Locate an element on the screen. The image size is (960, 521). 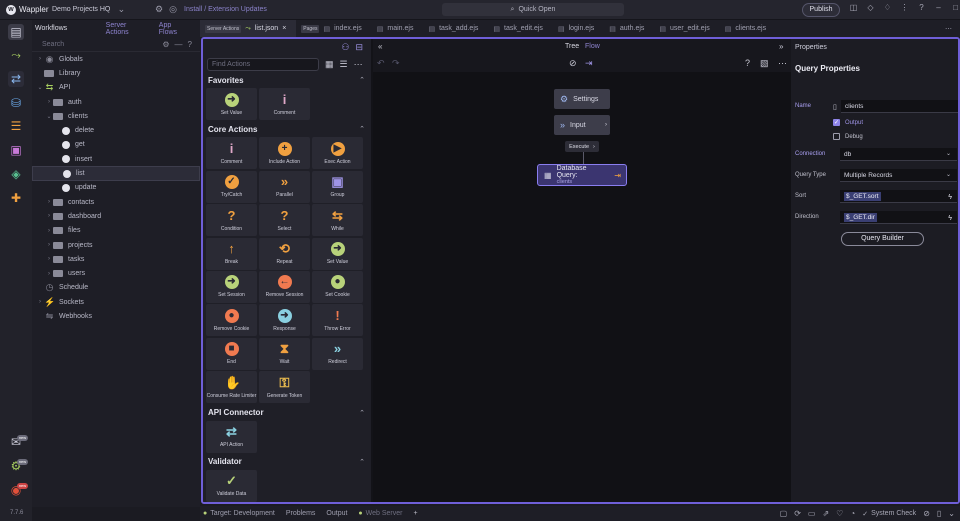
database-query-node: ▦ Database Query: clients ⇥ is located at coordinates (582, 175).